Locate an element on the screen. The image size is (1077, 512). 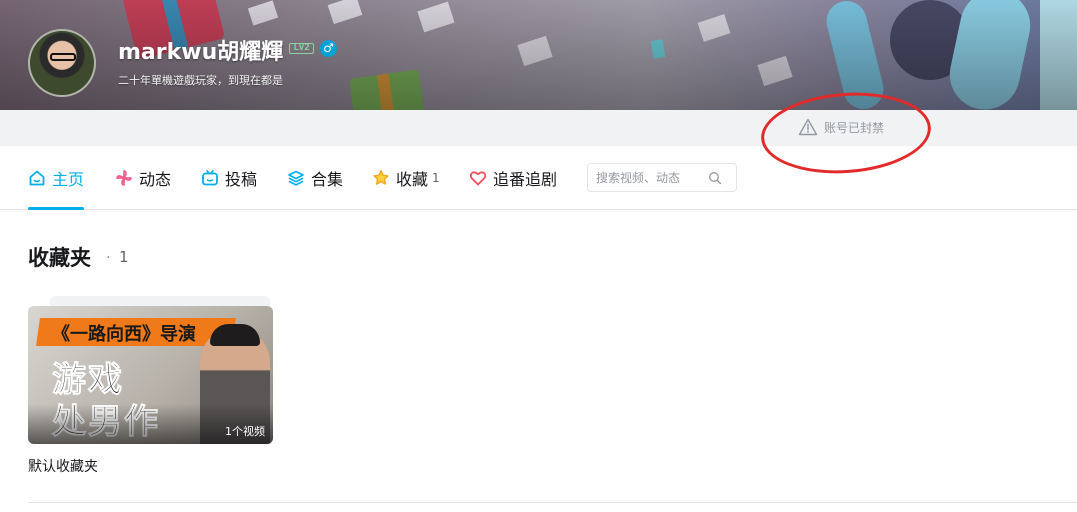
tab-uploads: 投稿 is located at coordinates (229, 178).